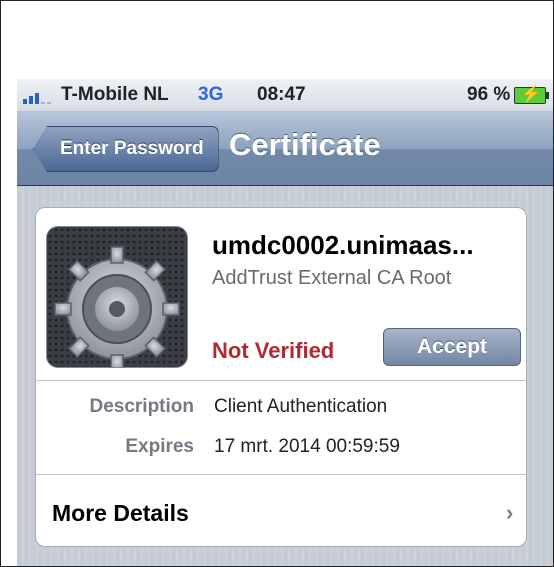 The height and width of the screenshot is (567, 554). What do you see at coordinates (281, 94) in the screenshot?
I see `clock: 08:47` at bounding box center [281, 94].